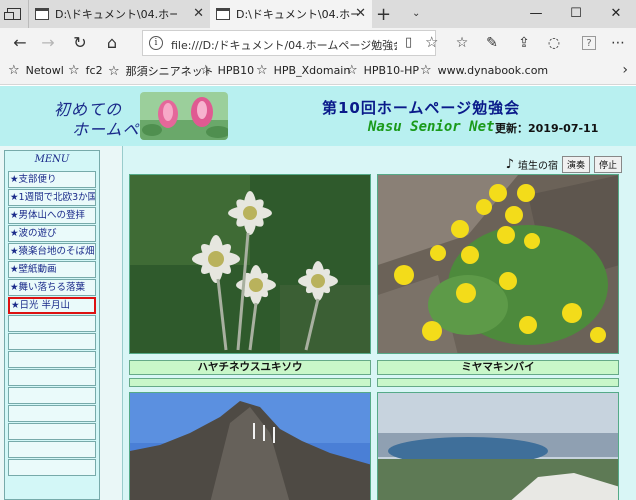 This screenshot has height=500, width=636. I want to click on music-player: ♪ 埴生の宿 演奏 停止, so click(564, 164).